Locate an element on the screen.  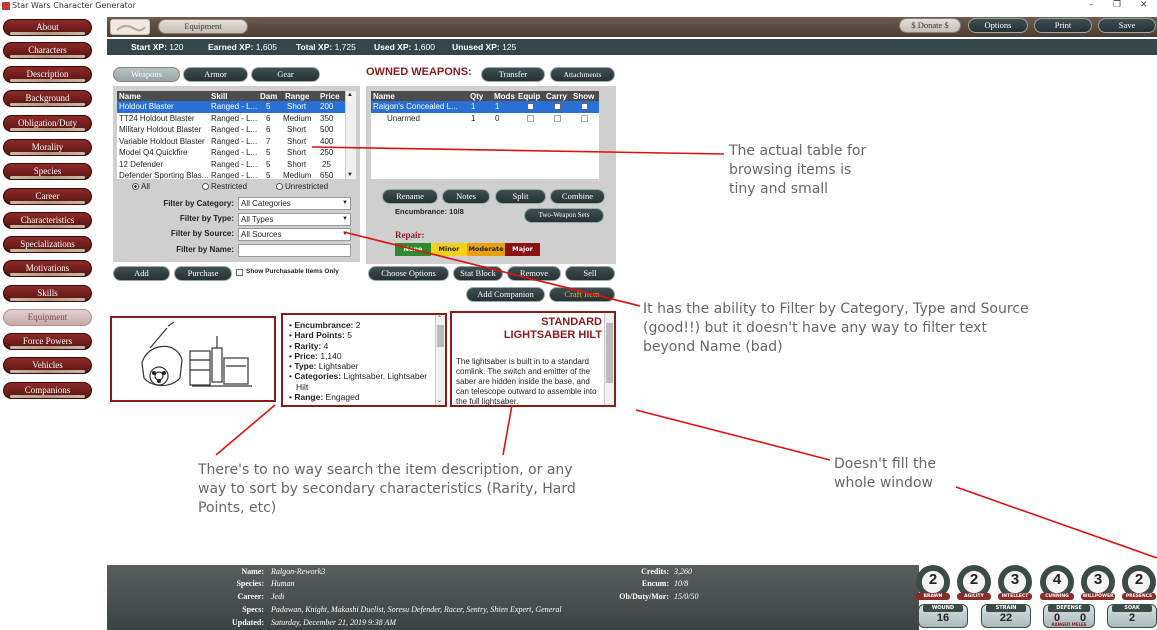
arrow-window-top is located at coordinates (733, 435).